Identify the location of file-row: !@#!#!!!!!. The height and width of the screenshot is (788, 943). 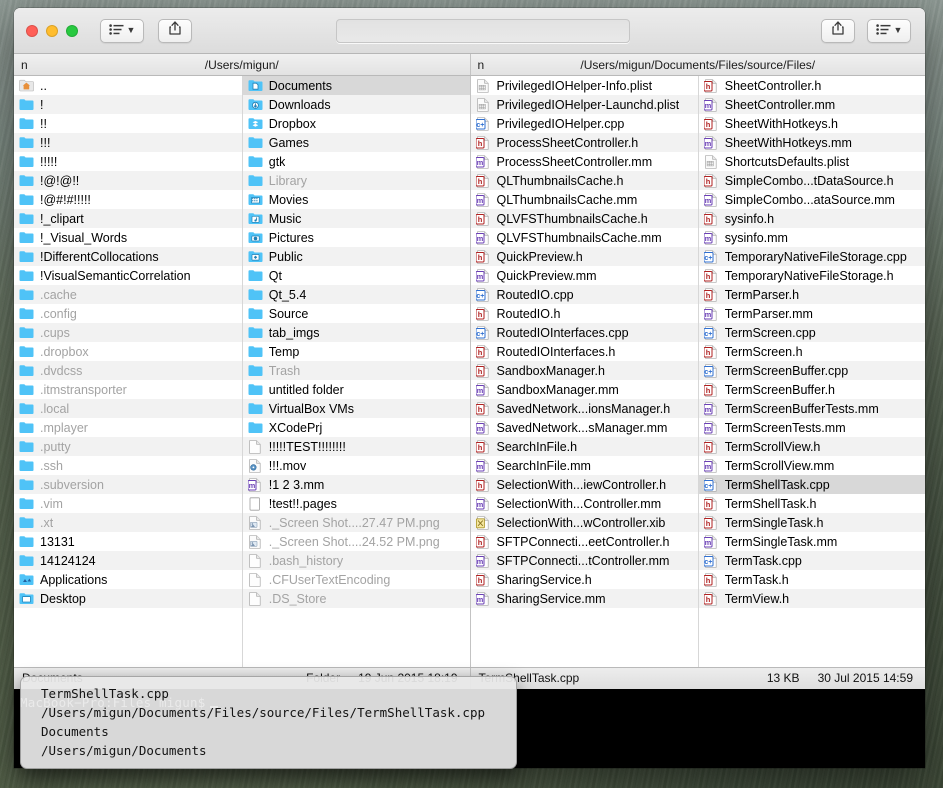
(128, 199).